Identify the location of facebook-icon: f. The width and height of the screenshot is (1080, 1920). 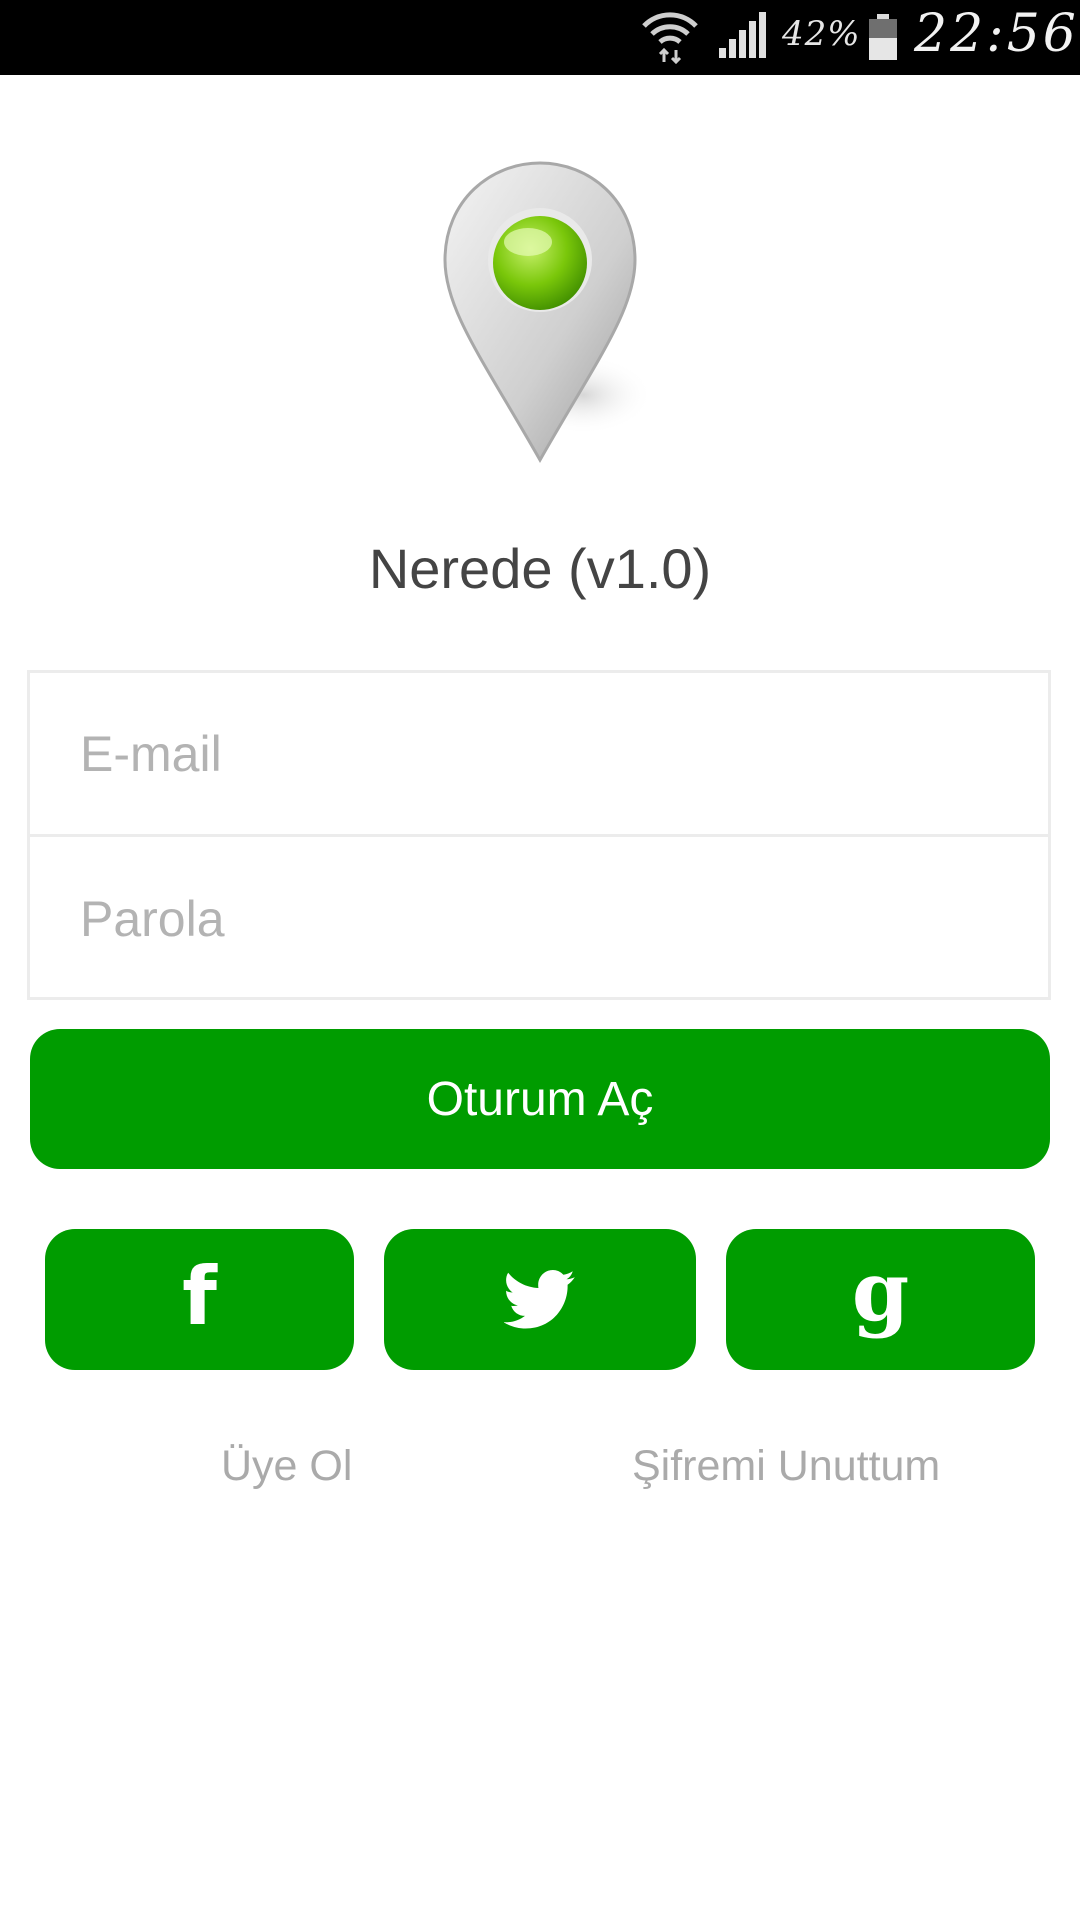
(199, 1296).